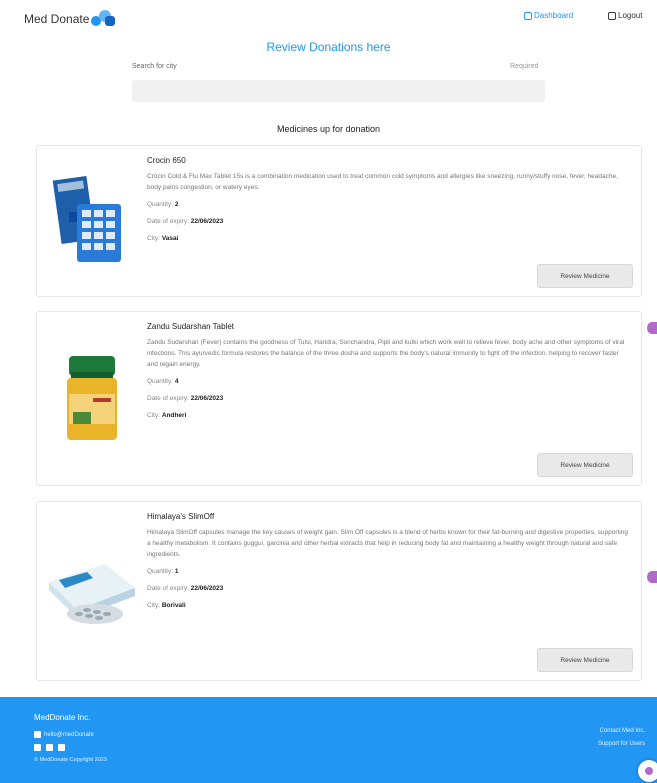  What do you see at coordinates (37, 734) in the screenshot?
I see `mail-icon` at bounding box center [37, 734].